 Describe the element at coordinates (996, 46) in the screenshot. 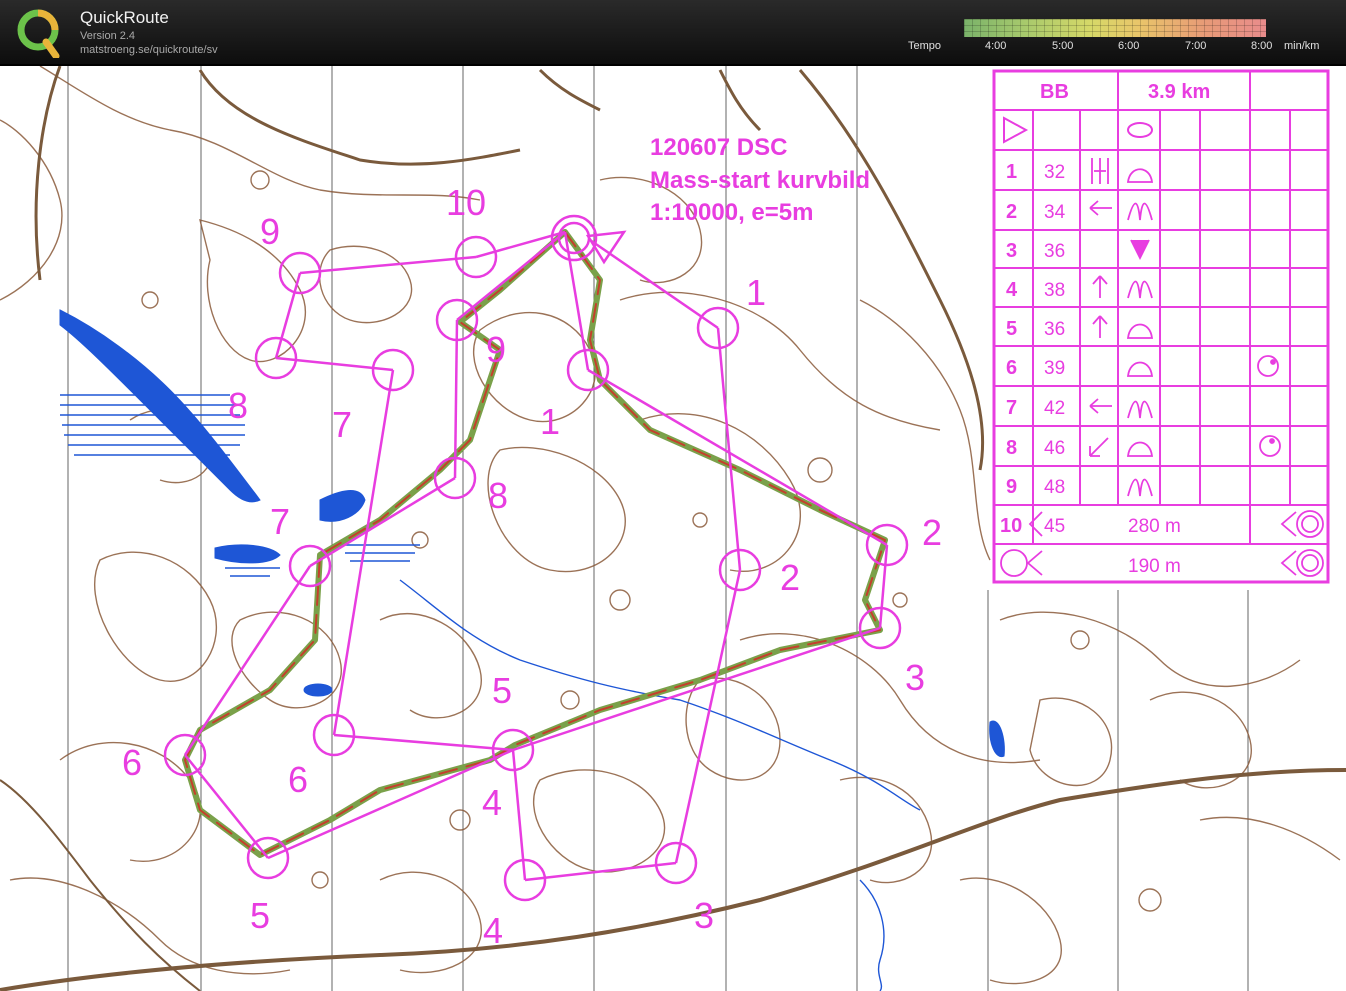

I see `tempo-tick: 4:00` at that location.